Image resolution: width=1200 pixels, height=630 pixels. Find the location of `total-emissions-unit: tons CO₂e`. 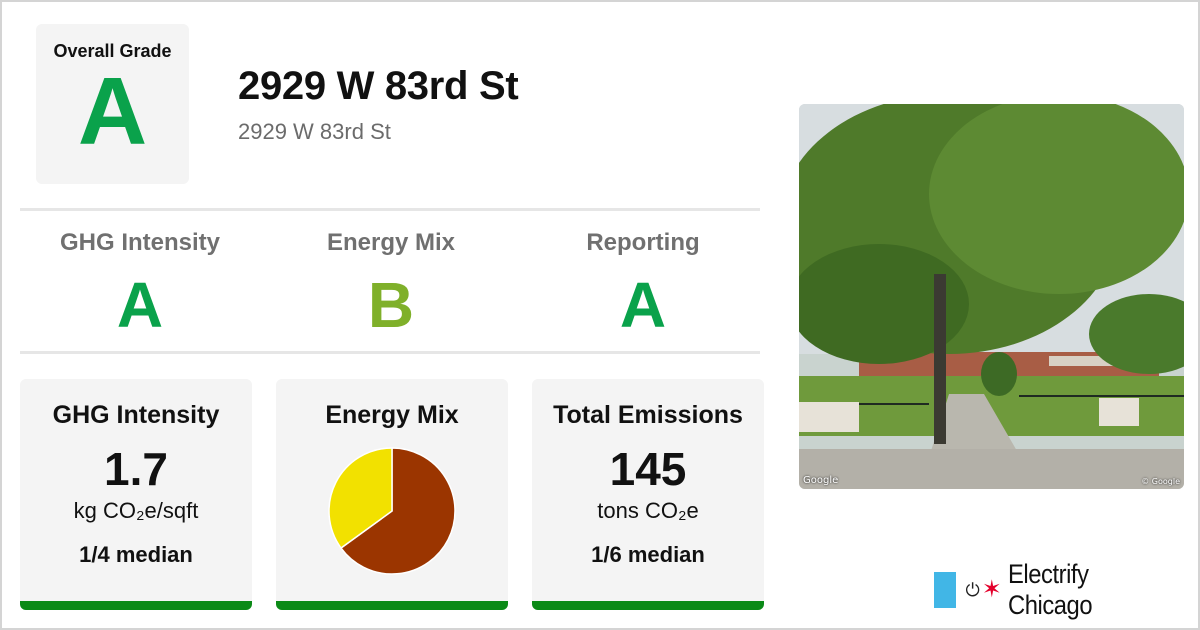

total-emissions-unit: tons CO₂e is located at coordinates (648, 510).